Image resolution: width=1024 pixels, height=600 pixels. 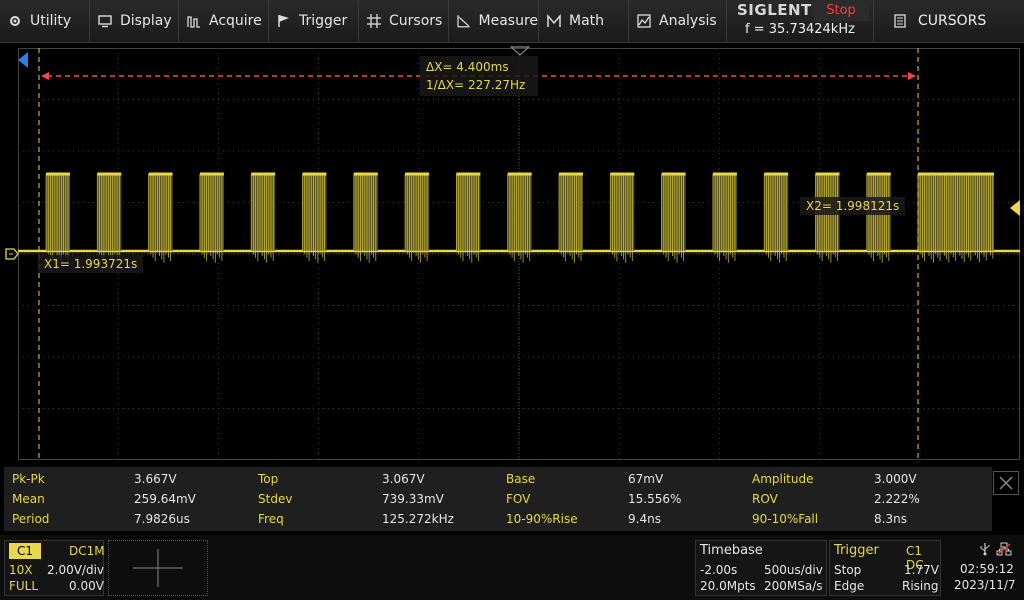 What do you see at coordinates (728, 586) in the screenshot?
I see `timebase-memory: 20.0Mpts` at bounding box center [728, 586].